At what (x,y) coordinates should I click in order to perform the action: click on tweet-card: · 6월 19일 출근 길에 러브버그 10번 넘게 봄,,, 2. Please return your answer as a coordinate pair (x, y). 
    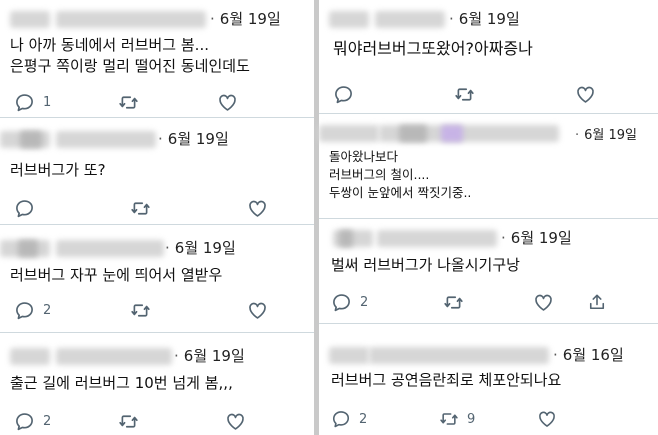
    Looking at the image, I should click on (157, 384).